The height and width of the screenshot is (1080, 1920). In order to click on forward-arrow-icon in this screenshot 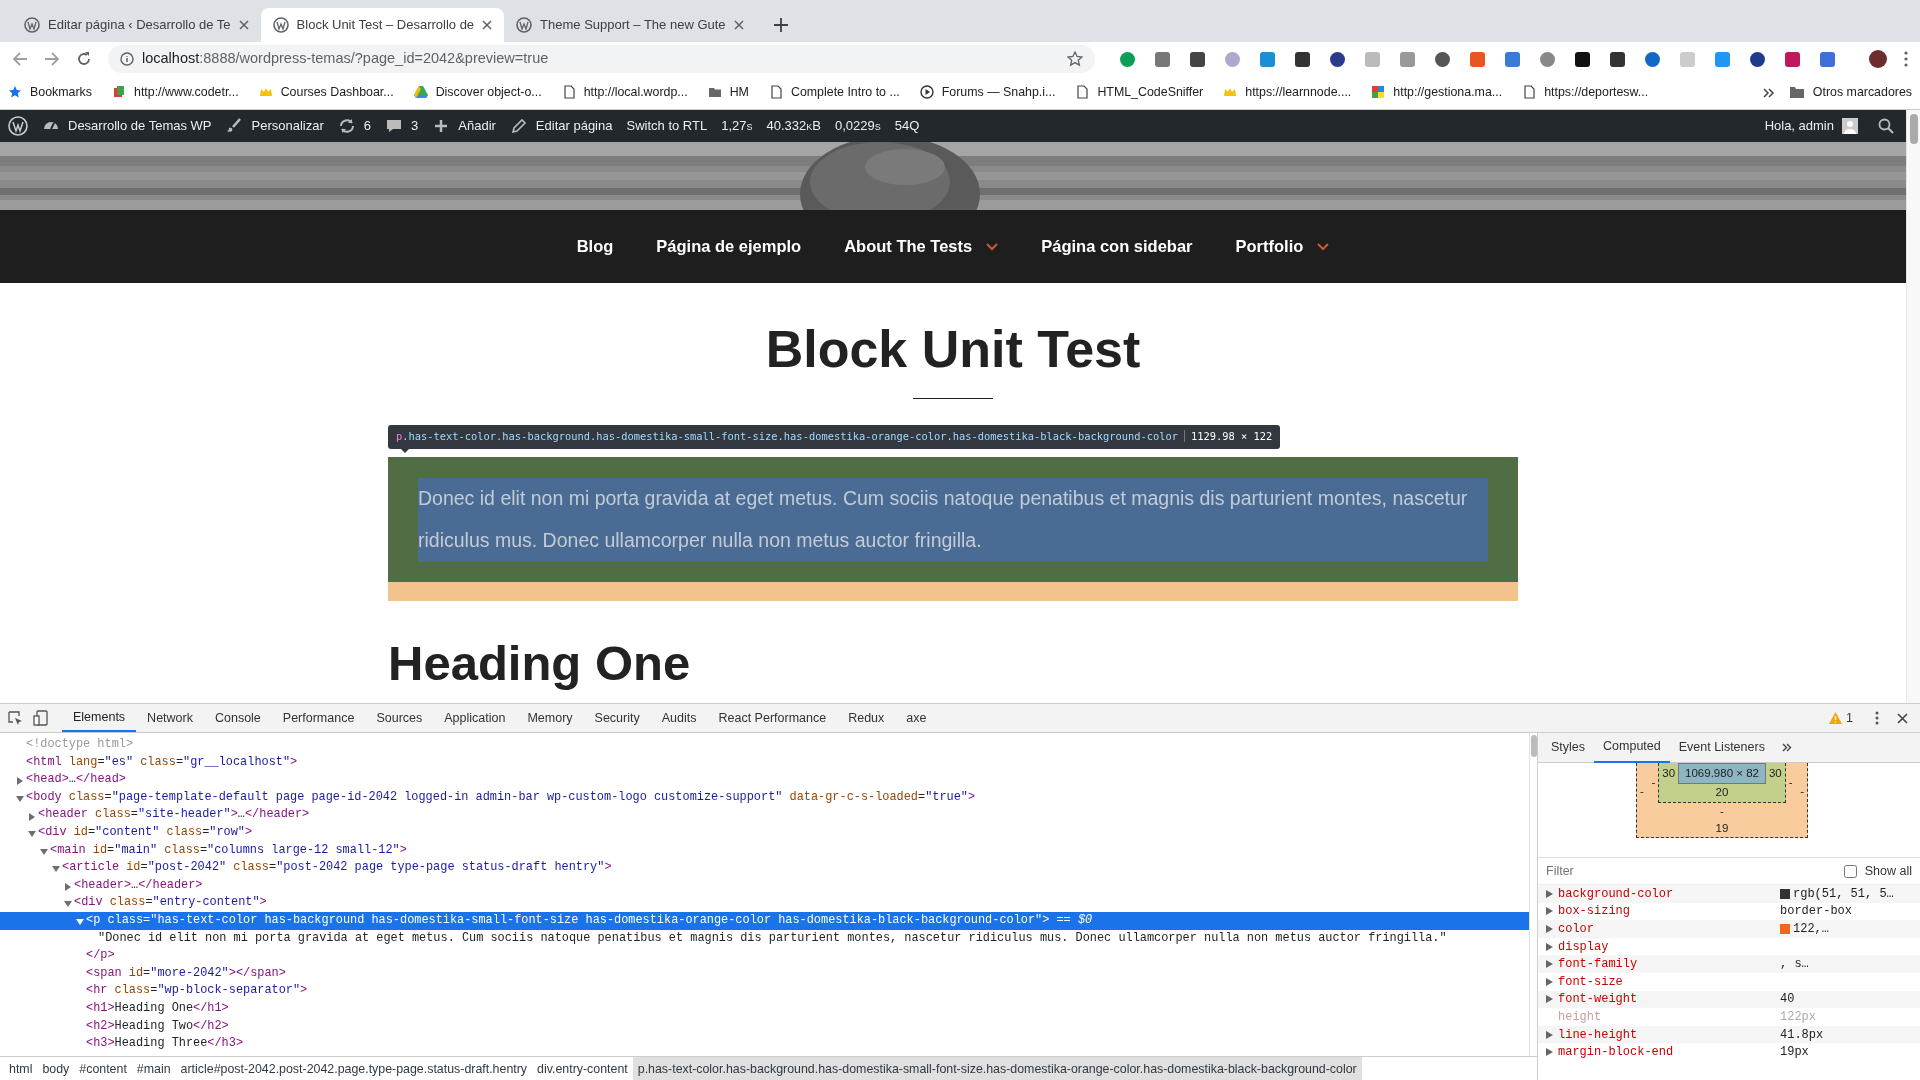, I will do `click(52, 59)`.